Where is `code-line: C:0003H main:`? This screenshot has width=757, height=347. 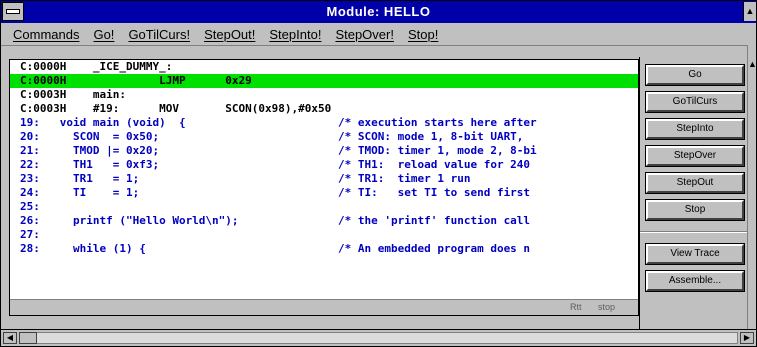
code-line: C:0003H main: is located at coordinates (324, 95).